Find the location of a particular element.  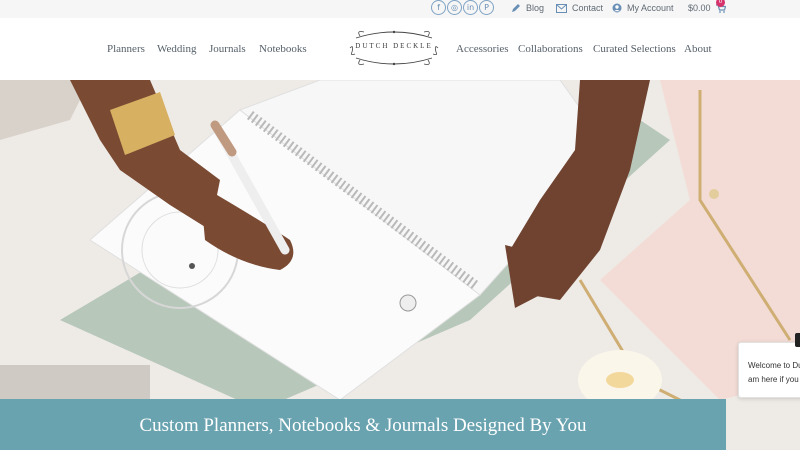

nav-journals: Journals is located at coordinates (227, 49).